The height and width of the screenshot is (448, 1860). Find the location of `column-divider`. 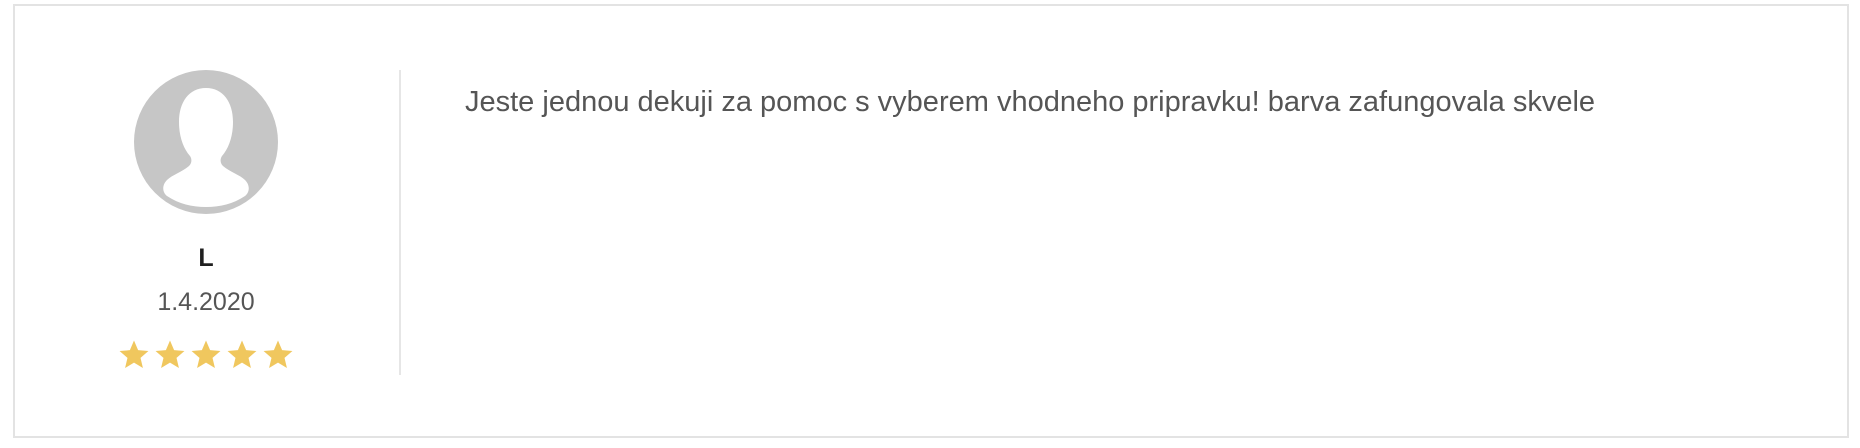

column-divider is located at coordinates (400, 222).